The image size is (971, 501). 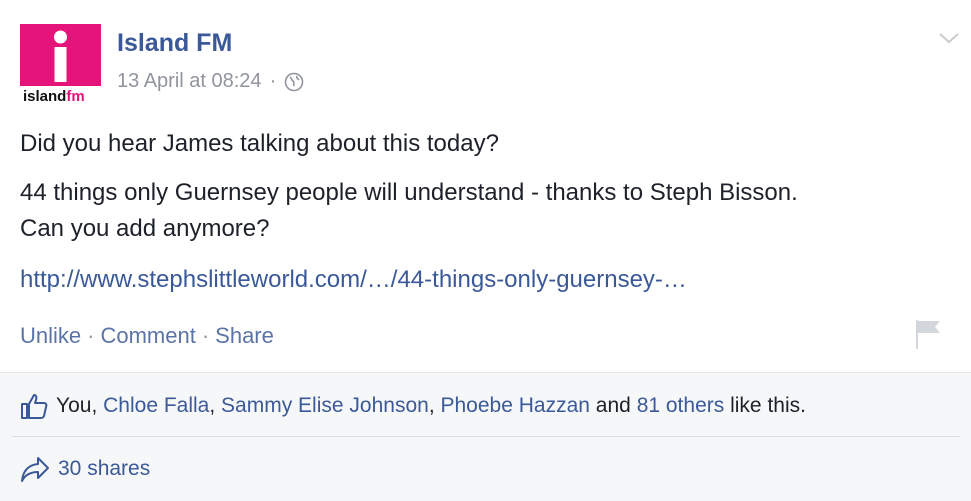 What do you see at coordinates (156, 406) in the screenshot?
I see `liker-link: Chloe Falla` at bounding box center [156, 406].